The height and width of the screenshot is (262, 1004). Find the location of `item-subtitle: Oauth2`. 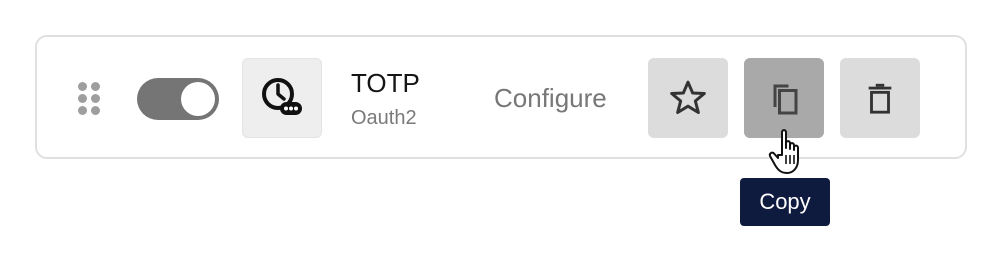

item-subtitle: Oauth2 is located at coordinates (384, 118).